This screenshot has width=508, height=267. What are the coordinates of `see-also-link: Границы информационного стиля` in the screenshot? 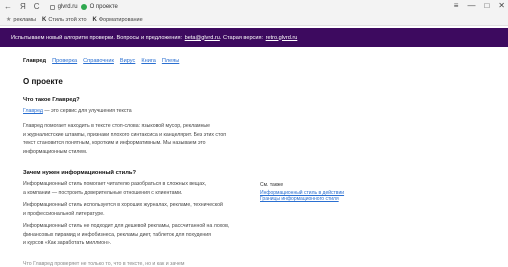 It's located at (315, 199).